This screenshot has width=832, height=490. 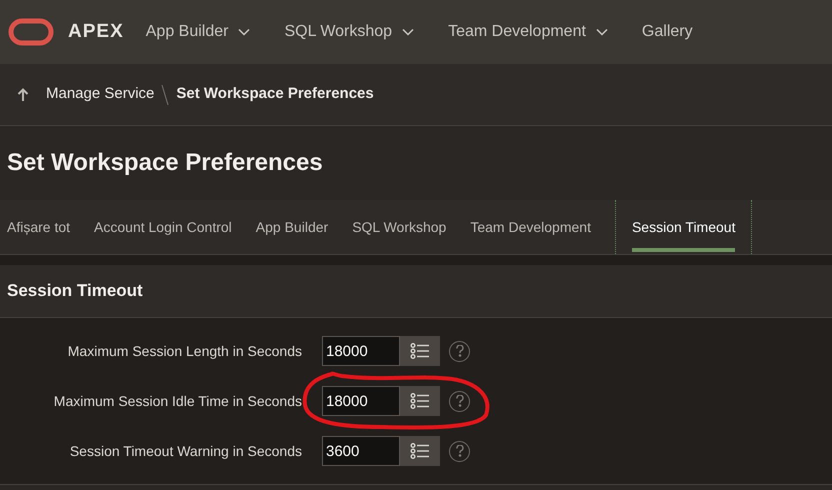 I want to click on field-label: Maximum Session Length in Seconds, so click(x=184, y=351).